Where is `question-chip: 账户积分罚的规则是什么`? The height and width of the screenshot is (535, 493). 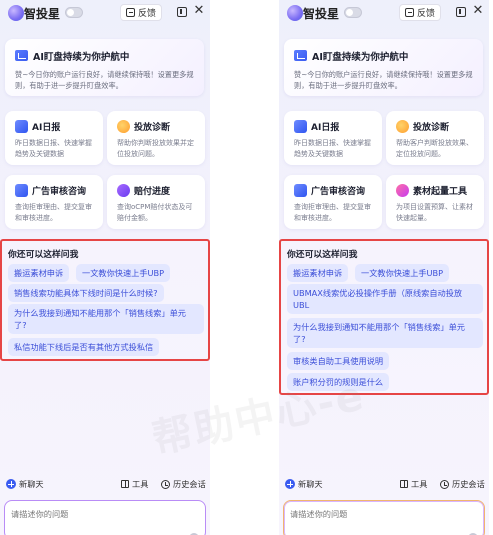
question-chip: 账户积分罚的规则是什么 is located at coordinates (338, 382).